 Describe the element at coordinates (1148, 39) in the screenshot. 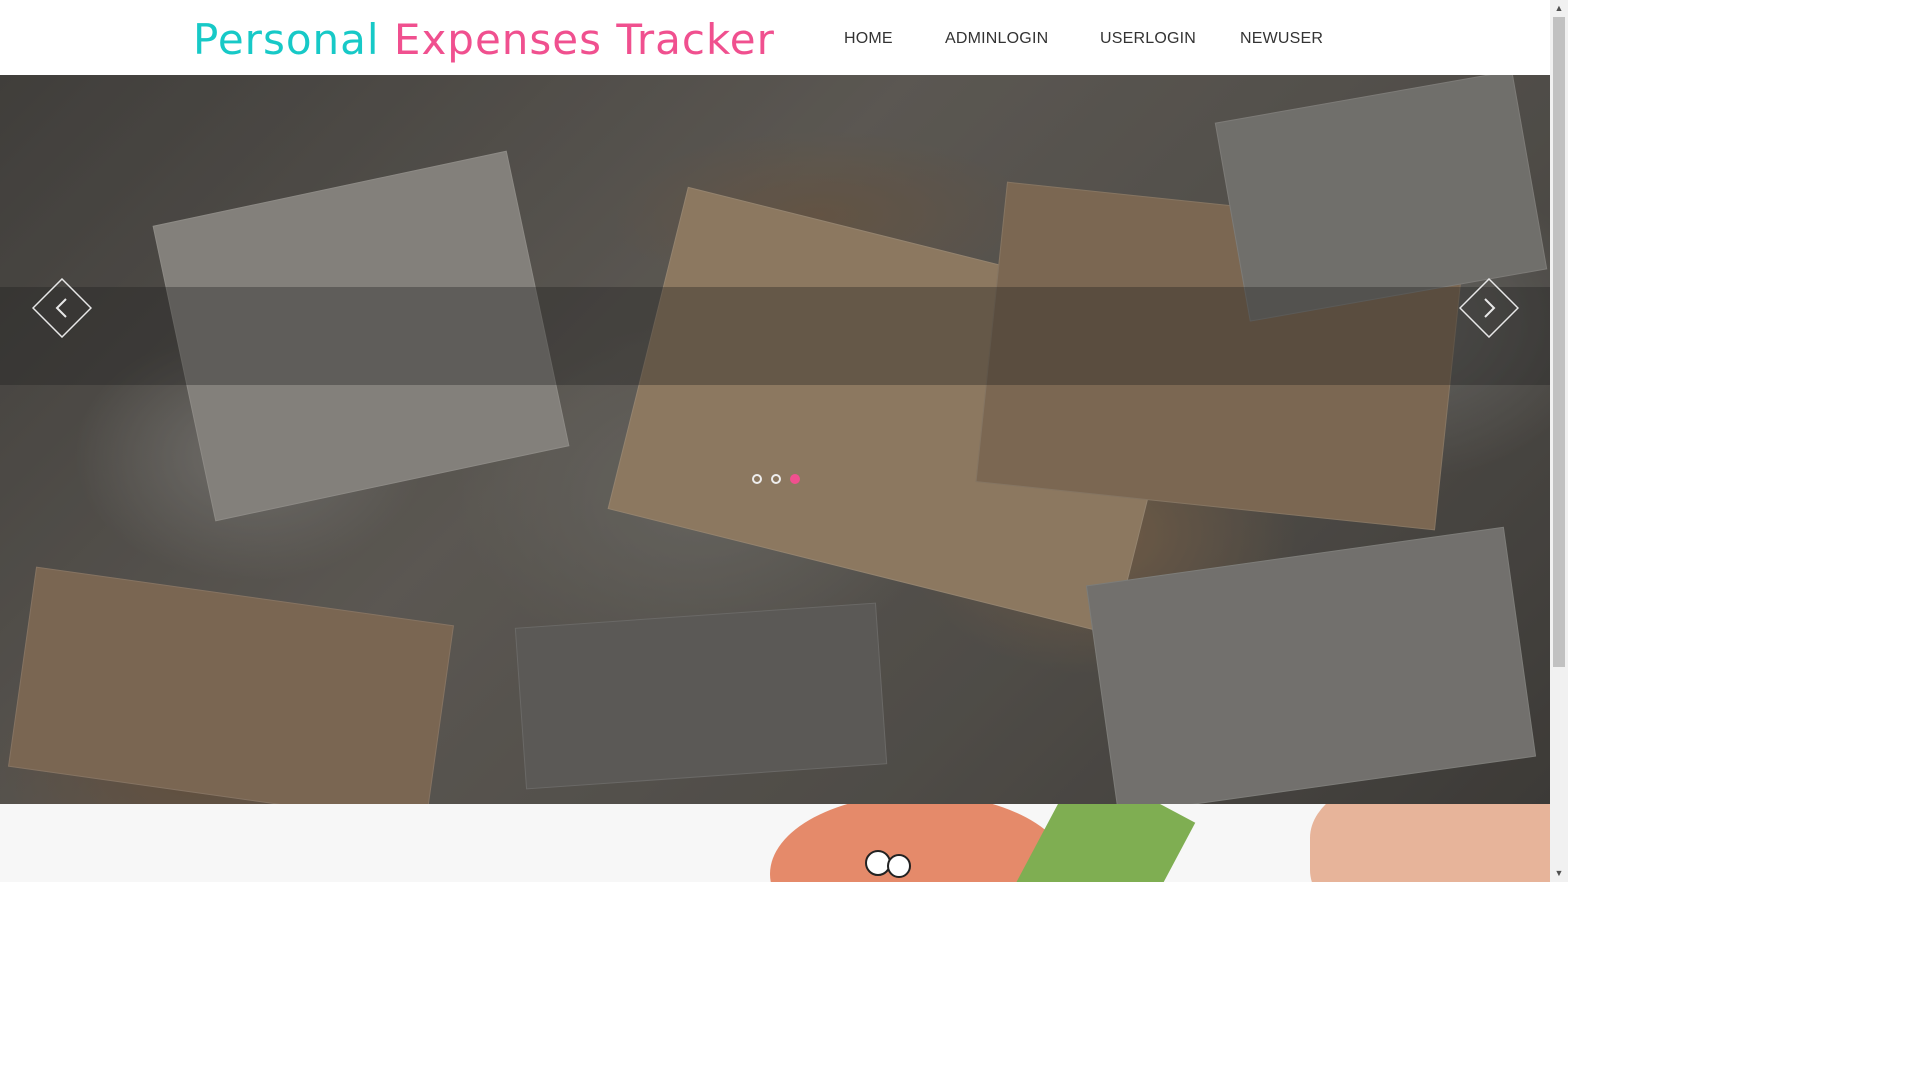

I see `nav-userlogin: USERLOGIN` at that location.